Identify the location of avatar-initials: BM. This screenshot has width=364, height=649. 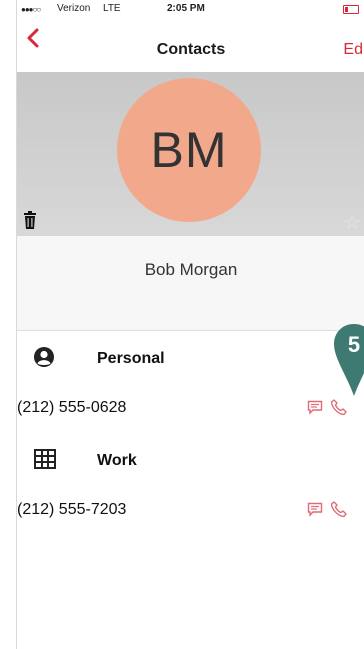
(189, 150).